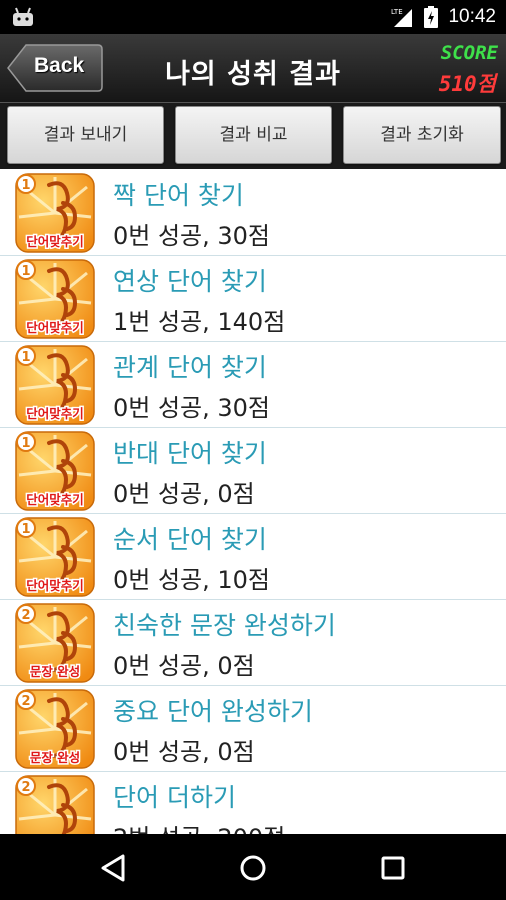  Describe the element at coordinates (85, 135) in the screenshot. I see `send-results-button: 결과 보내기` at that location.